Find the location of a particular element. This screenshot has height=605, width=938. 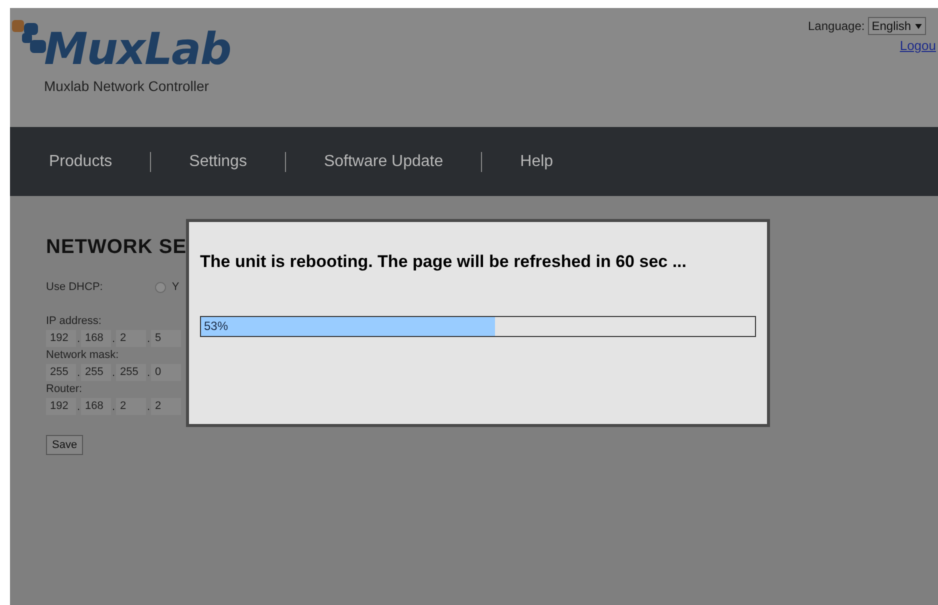

caret-icon is located at coordinates (918, 26).